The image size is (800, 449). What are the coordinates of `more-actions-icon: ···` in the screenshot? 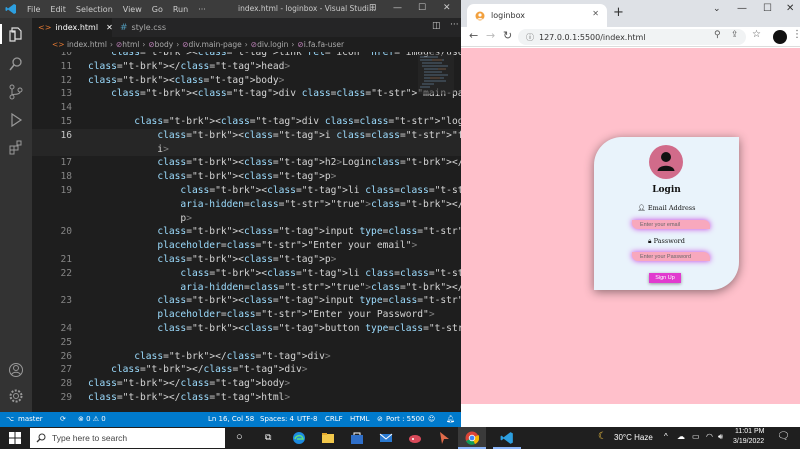 It's located at (454, 25).